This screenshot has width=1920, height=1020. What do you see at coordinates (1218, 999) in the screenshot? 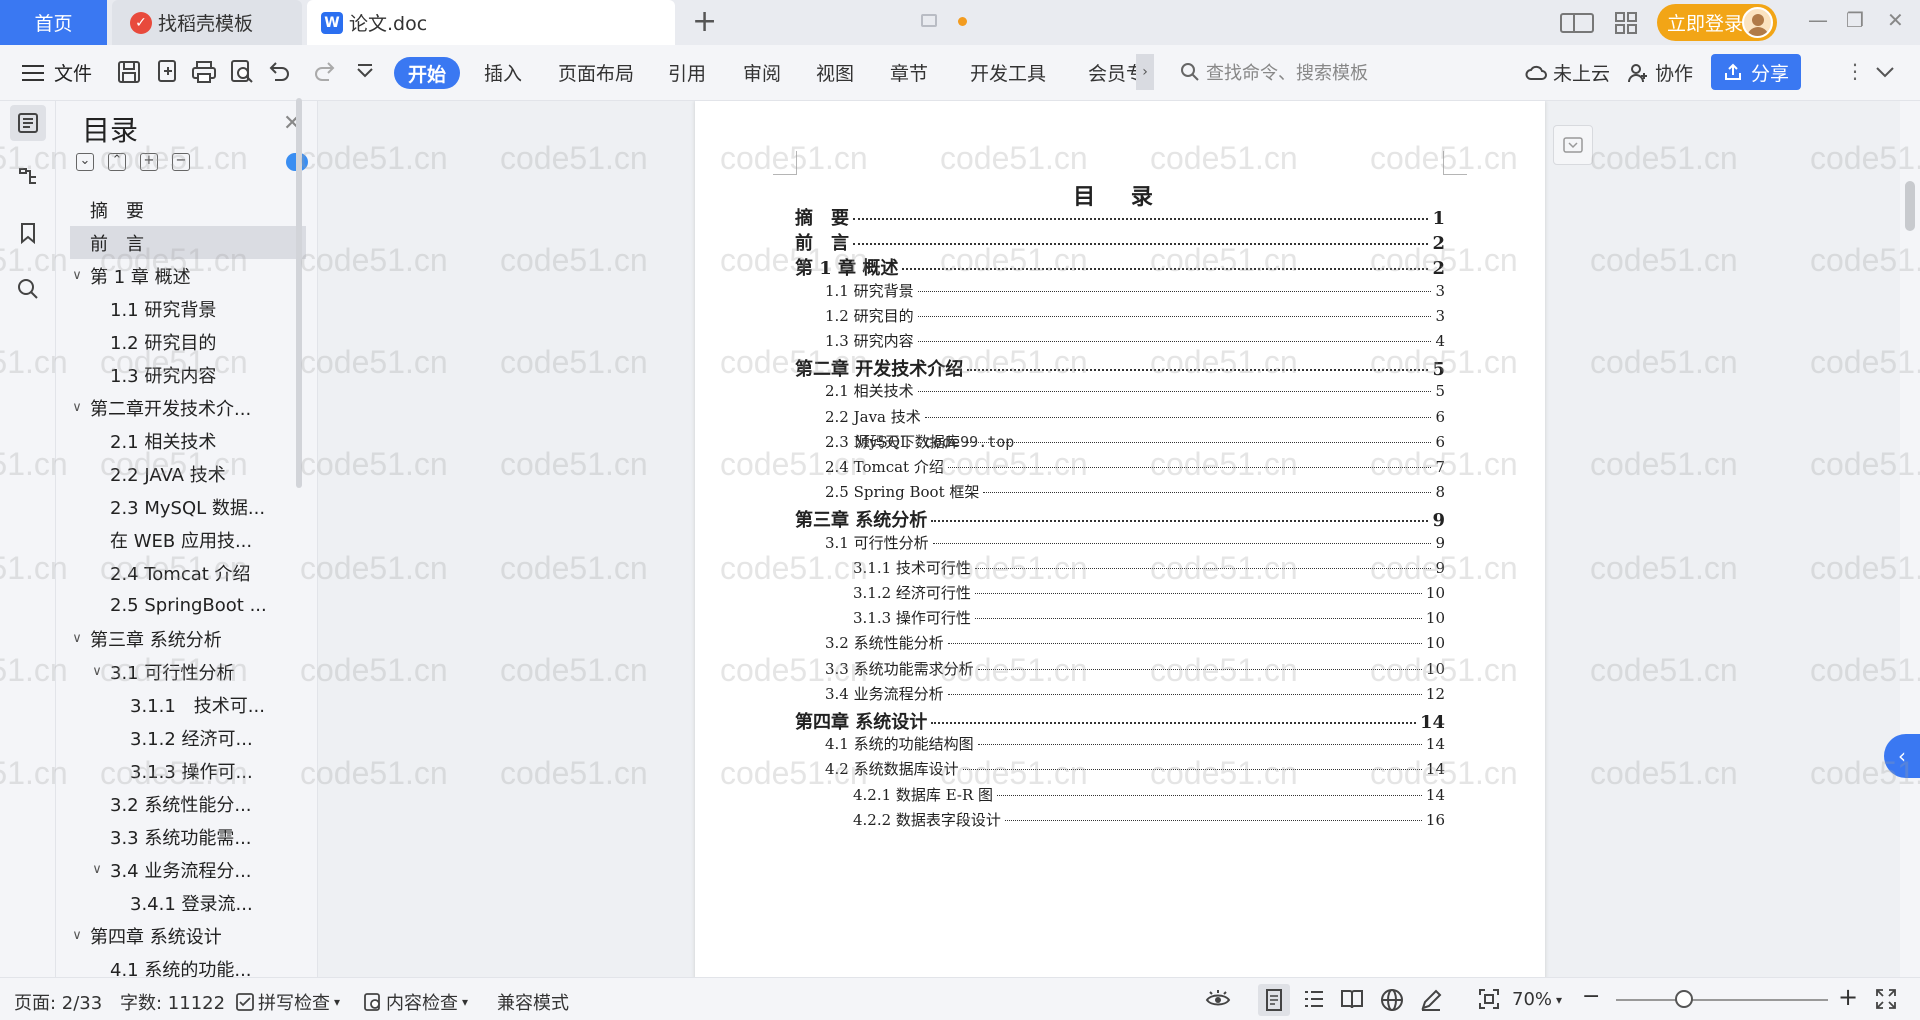
I see `eye-protection-icon` at bounding box center [1218, 999].